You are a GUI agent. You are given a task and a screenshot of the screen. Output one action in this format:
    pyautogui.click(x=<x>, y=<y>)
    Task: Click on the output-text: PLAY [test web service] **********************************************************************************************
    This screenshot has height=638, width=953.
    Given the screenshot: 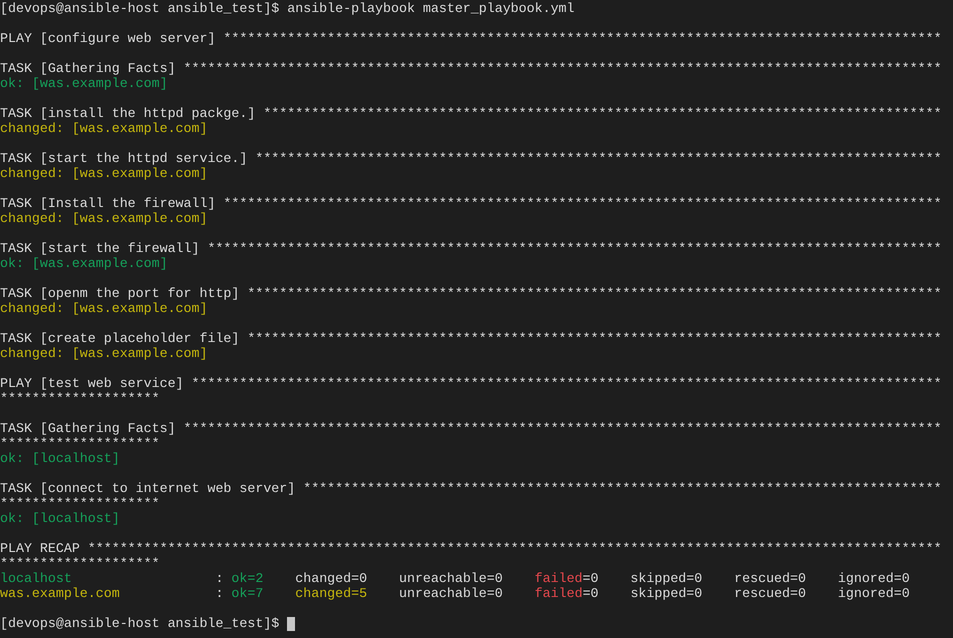 What is the action you would take?
    pyautogui.click(x=471, y=383)
    